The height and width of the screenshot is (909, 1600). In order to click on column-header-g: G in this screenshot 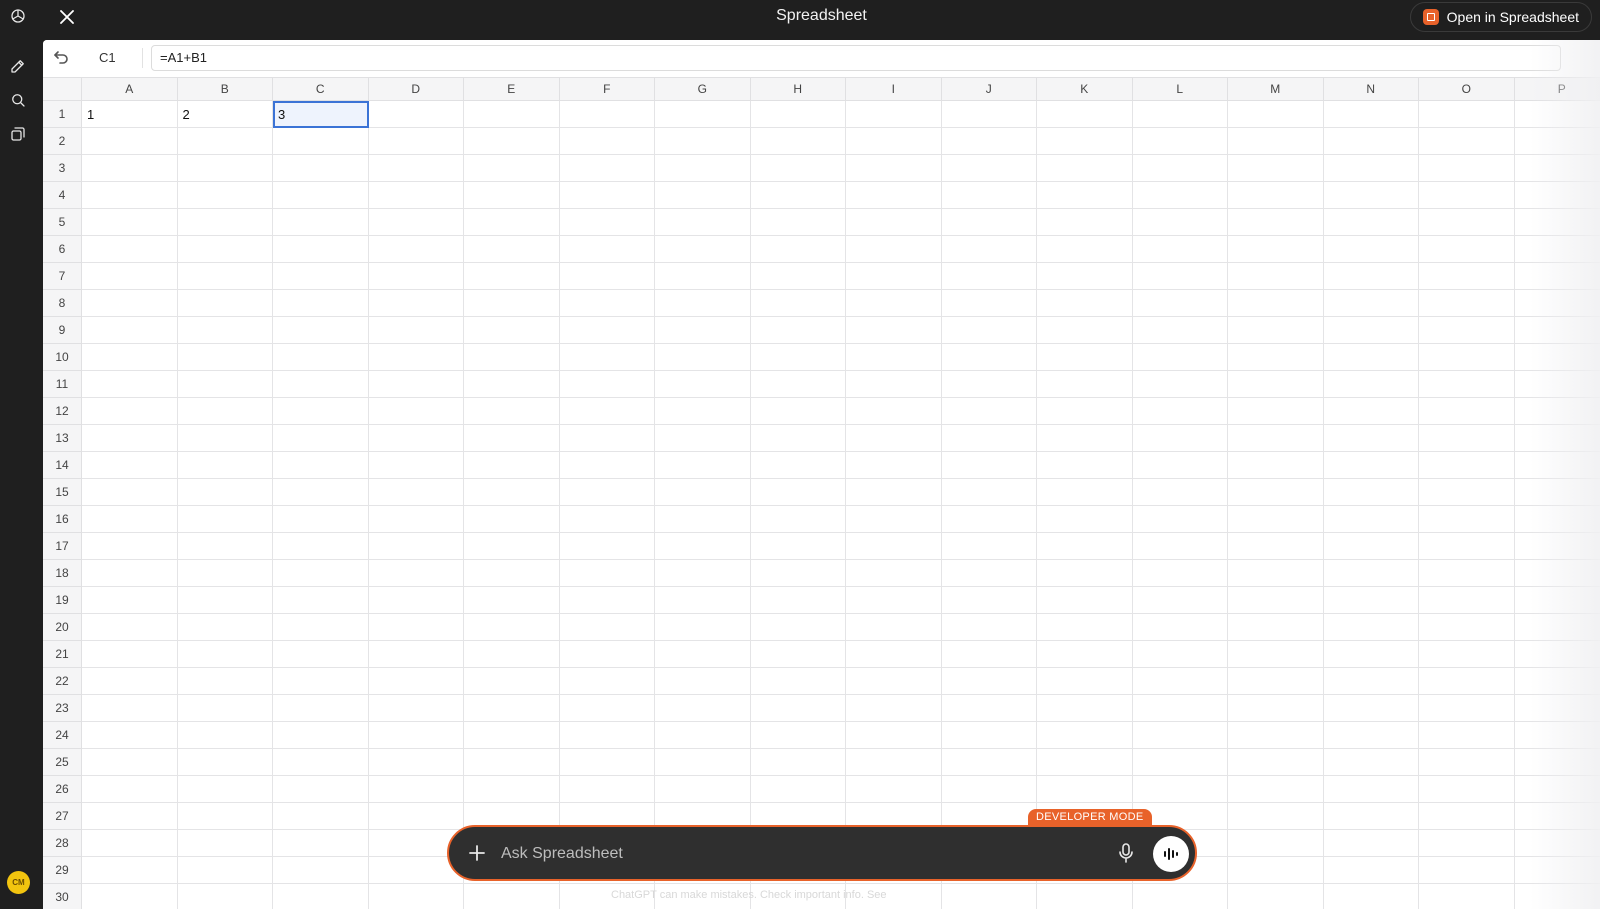, I will do `click(703, 89)`.